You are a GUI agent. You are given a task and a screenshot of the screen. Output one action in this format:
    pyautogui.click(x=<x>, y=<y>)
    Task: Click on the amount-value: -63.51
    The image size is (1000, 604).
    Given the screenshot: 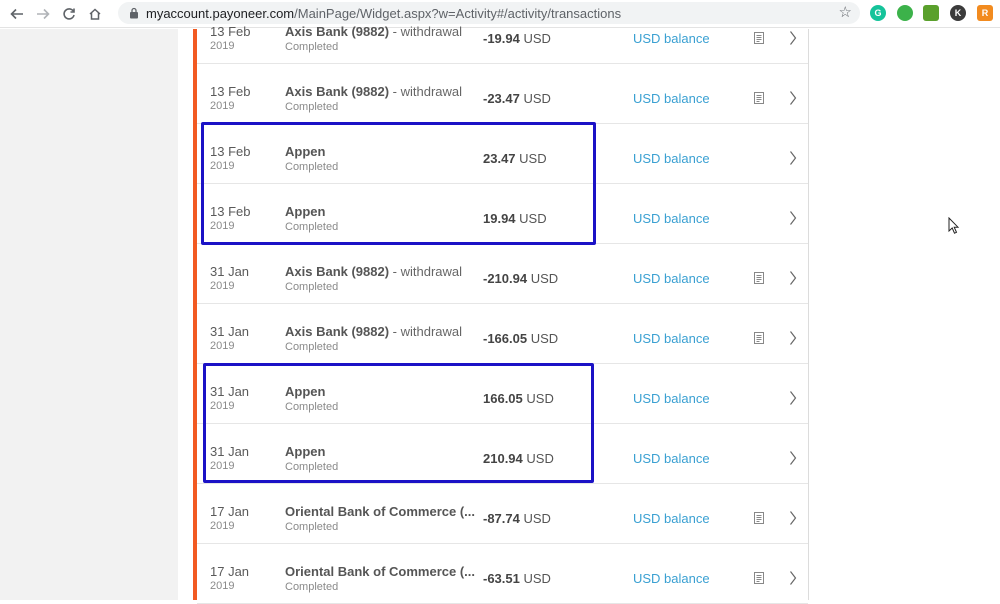 What is the action you would take?
    pyautogui.click(x=501, y=578)
    